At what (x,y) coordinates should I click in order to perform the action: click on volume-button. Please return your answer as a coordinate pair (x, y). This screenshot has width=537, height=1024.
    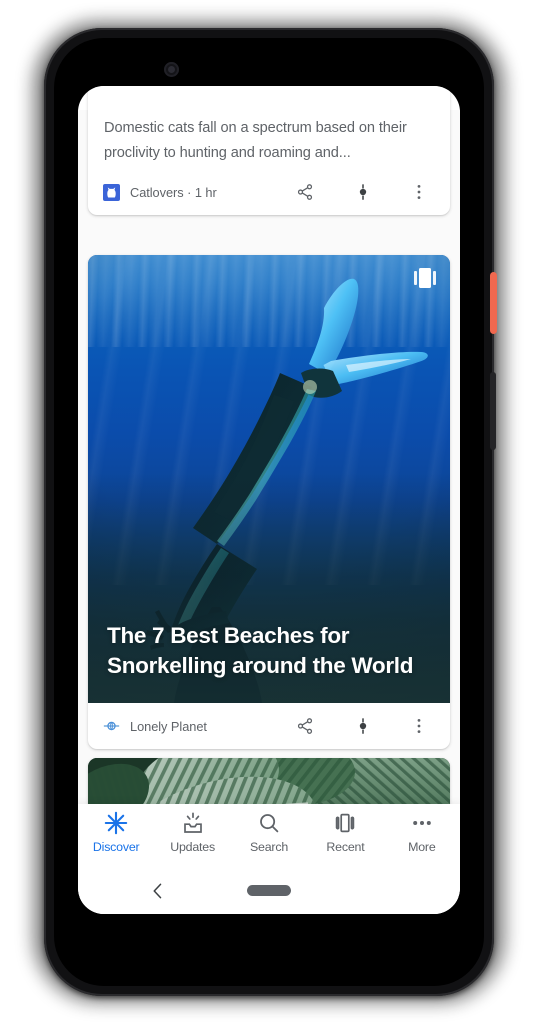
    Looking at the image, I should click on (493, 411).